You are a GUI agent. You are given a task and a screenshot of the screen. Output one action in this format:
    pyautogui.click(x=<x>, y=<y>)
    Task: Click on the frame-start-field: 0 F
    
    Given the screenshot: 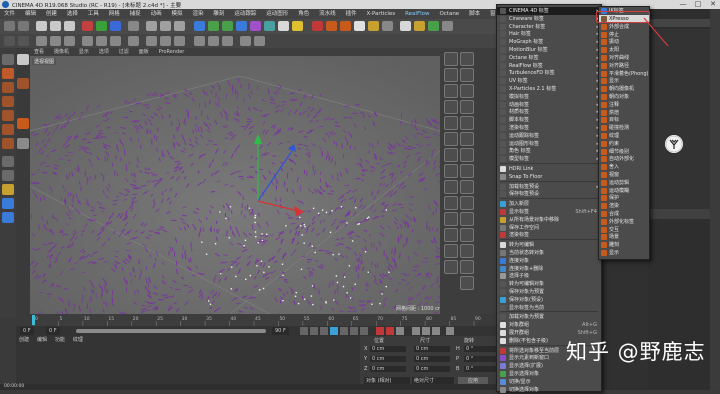 What is the action you would take?
    pyautogui.click(x=27, y=331)
    